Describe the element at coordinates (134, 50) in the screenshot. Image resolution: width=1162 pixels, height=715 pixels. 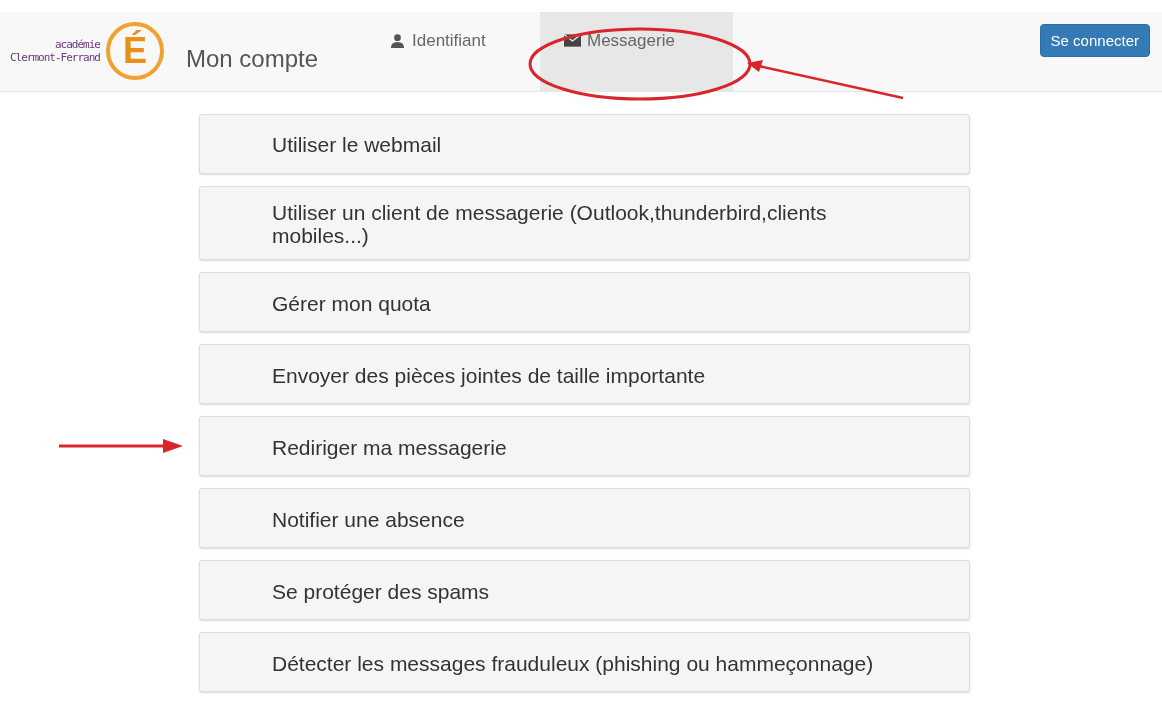
I see `logo-badge: É` at that location.